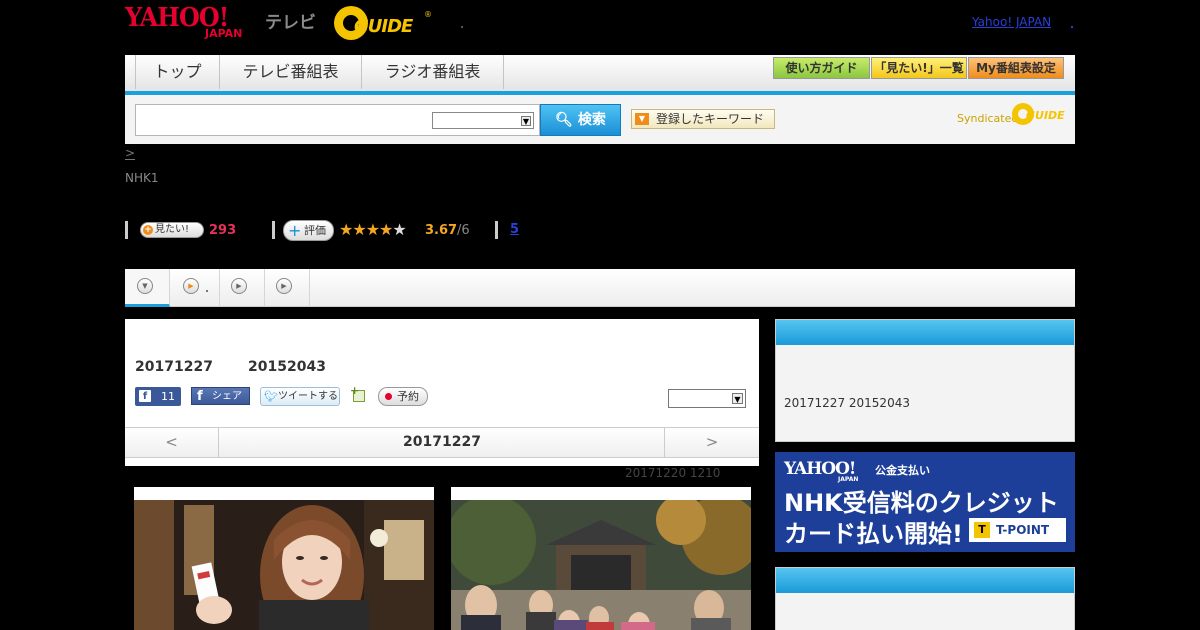 The width and height of the screenshot is (1200, 630). Describe the element at coordinates (168, 396) in the screenshot. I see `facebook-like-count: 11` at that location.